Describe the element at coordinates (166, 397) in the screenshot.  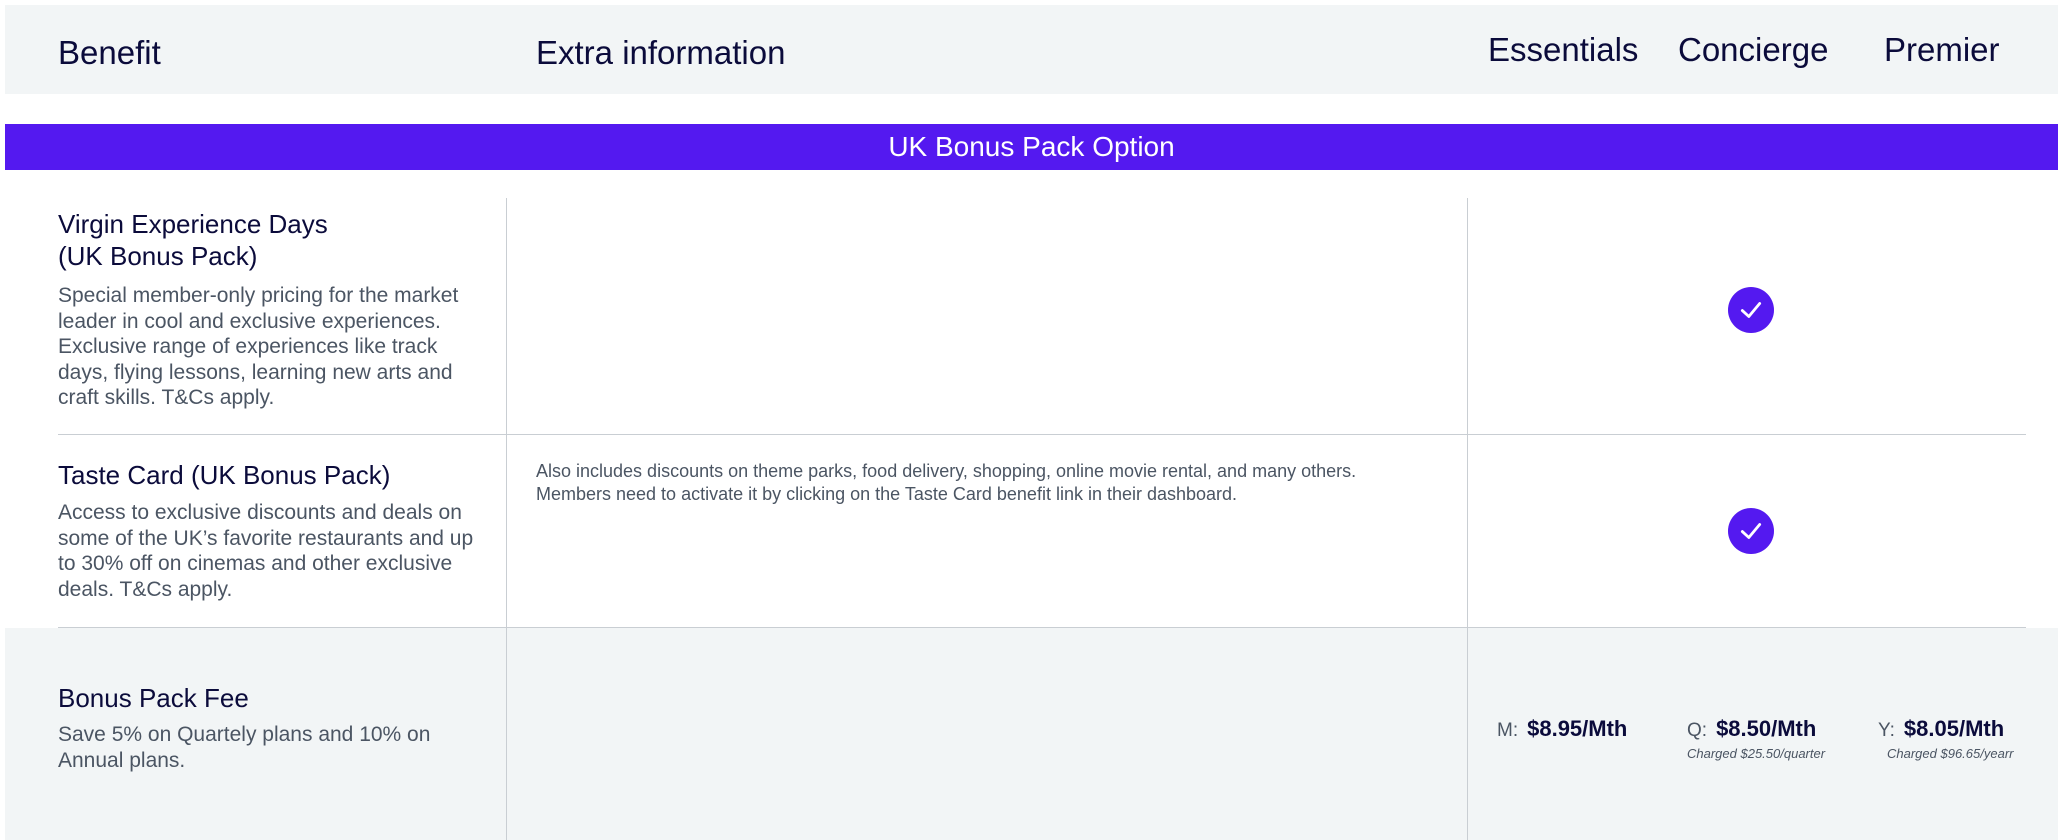
I see `desc-line: craft skills. T&Cs apply.` at that location.